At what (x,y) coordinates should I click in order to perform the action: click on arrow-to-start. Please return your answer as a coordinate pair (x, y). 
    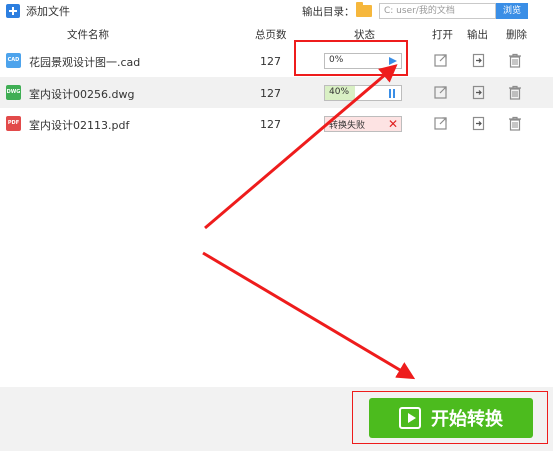
    Looking at the image, I should click on (309, 315).